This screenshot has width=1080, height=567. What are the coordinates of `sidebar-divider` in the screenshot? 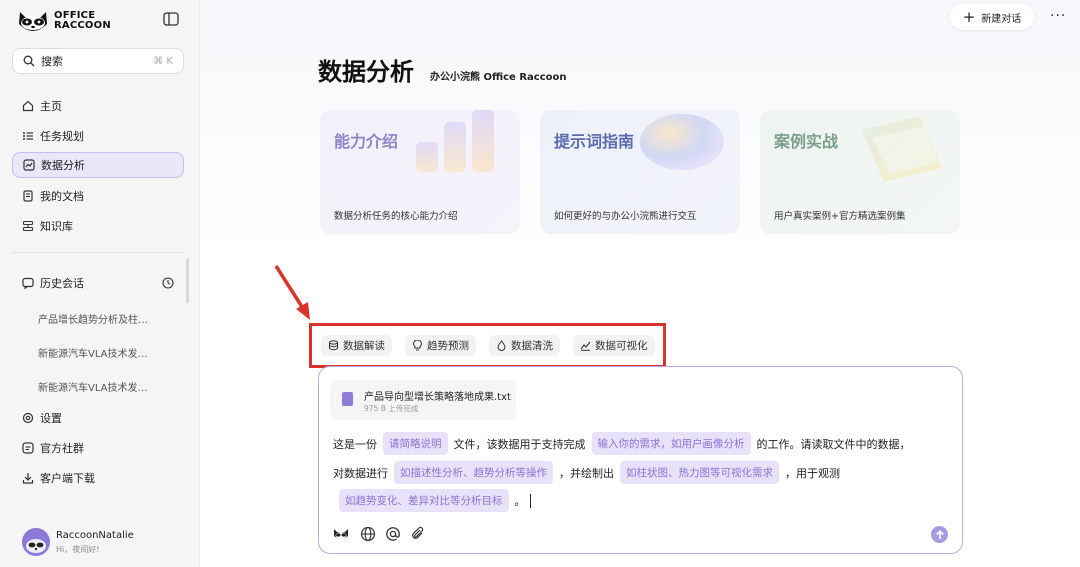 It's located at (98, 252).